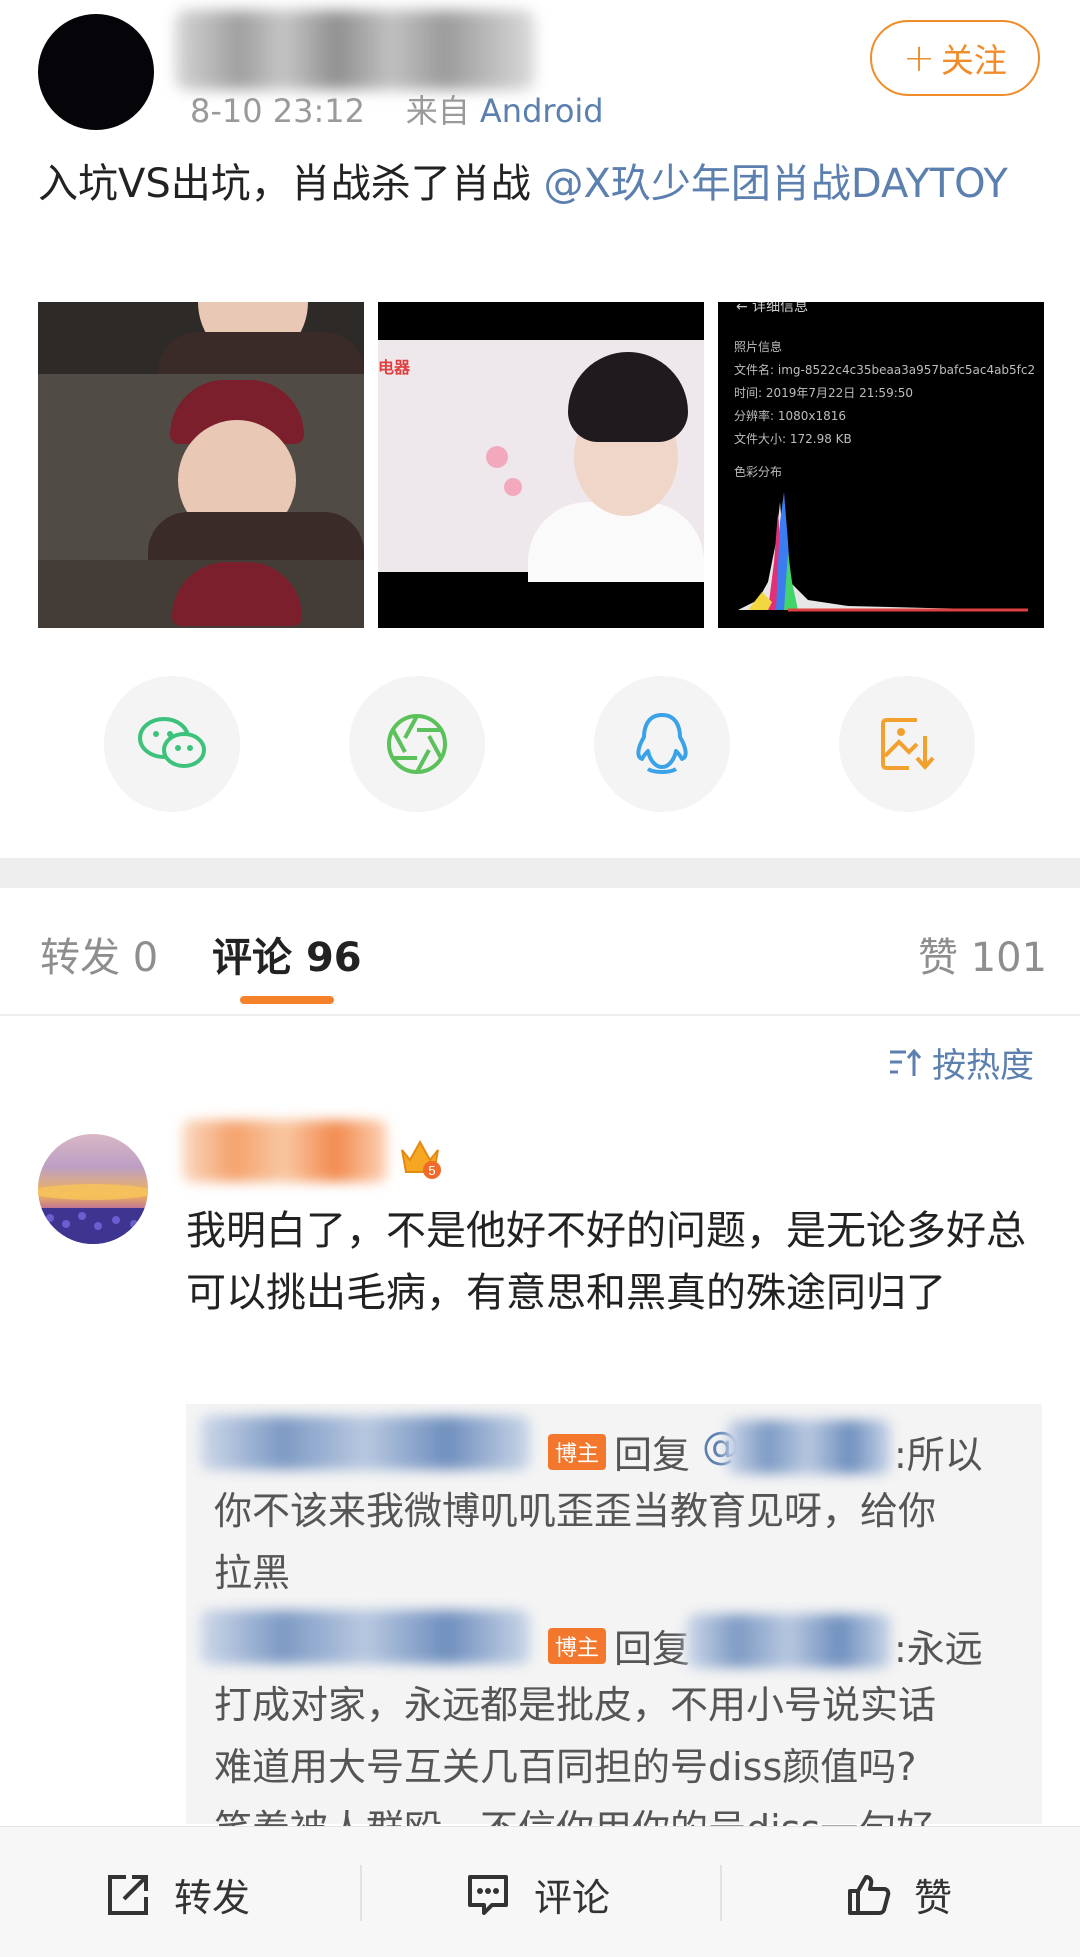 The height and width of the screenshot is (1957, 1080). What do you see at coordinates (575, 1542) in the screenshot?
I see `reply-text-lines: 你不该来我微博叽叽歪歪当教育见呀，给你 拉黑` at bounding box center [575, 1542].